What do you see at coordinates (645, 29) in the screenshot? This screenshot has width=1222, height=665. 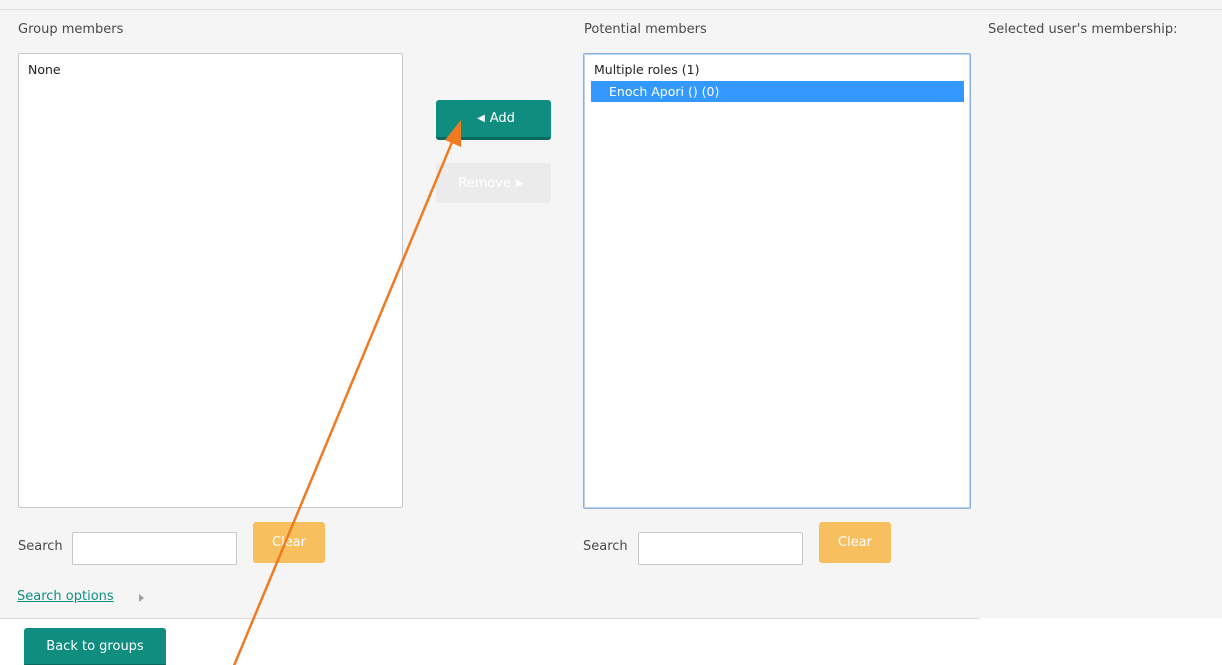 I see `potential-members-label: Potential members` at bounding box center [645, 29].